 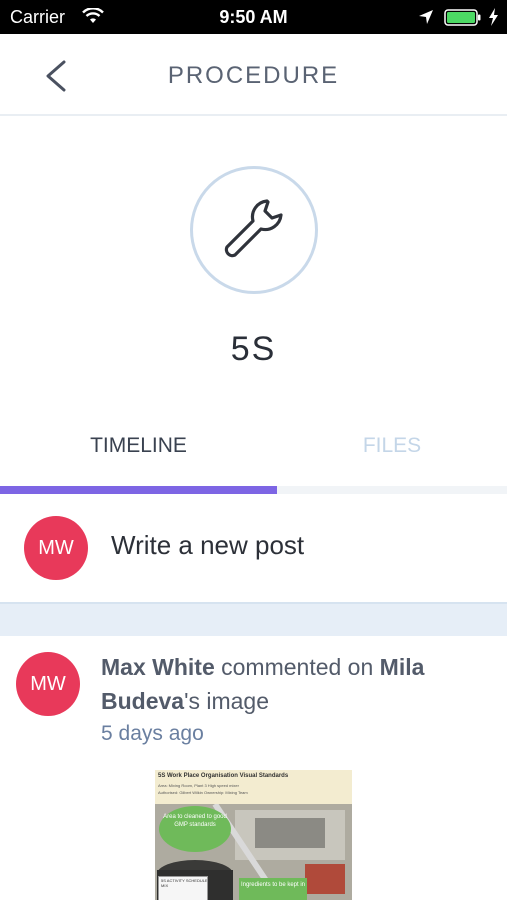 What do you see at coordinates (392, 445) in the screenshot?
I see `tab-files-label: FILES` at bounding box center [392, 445].